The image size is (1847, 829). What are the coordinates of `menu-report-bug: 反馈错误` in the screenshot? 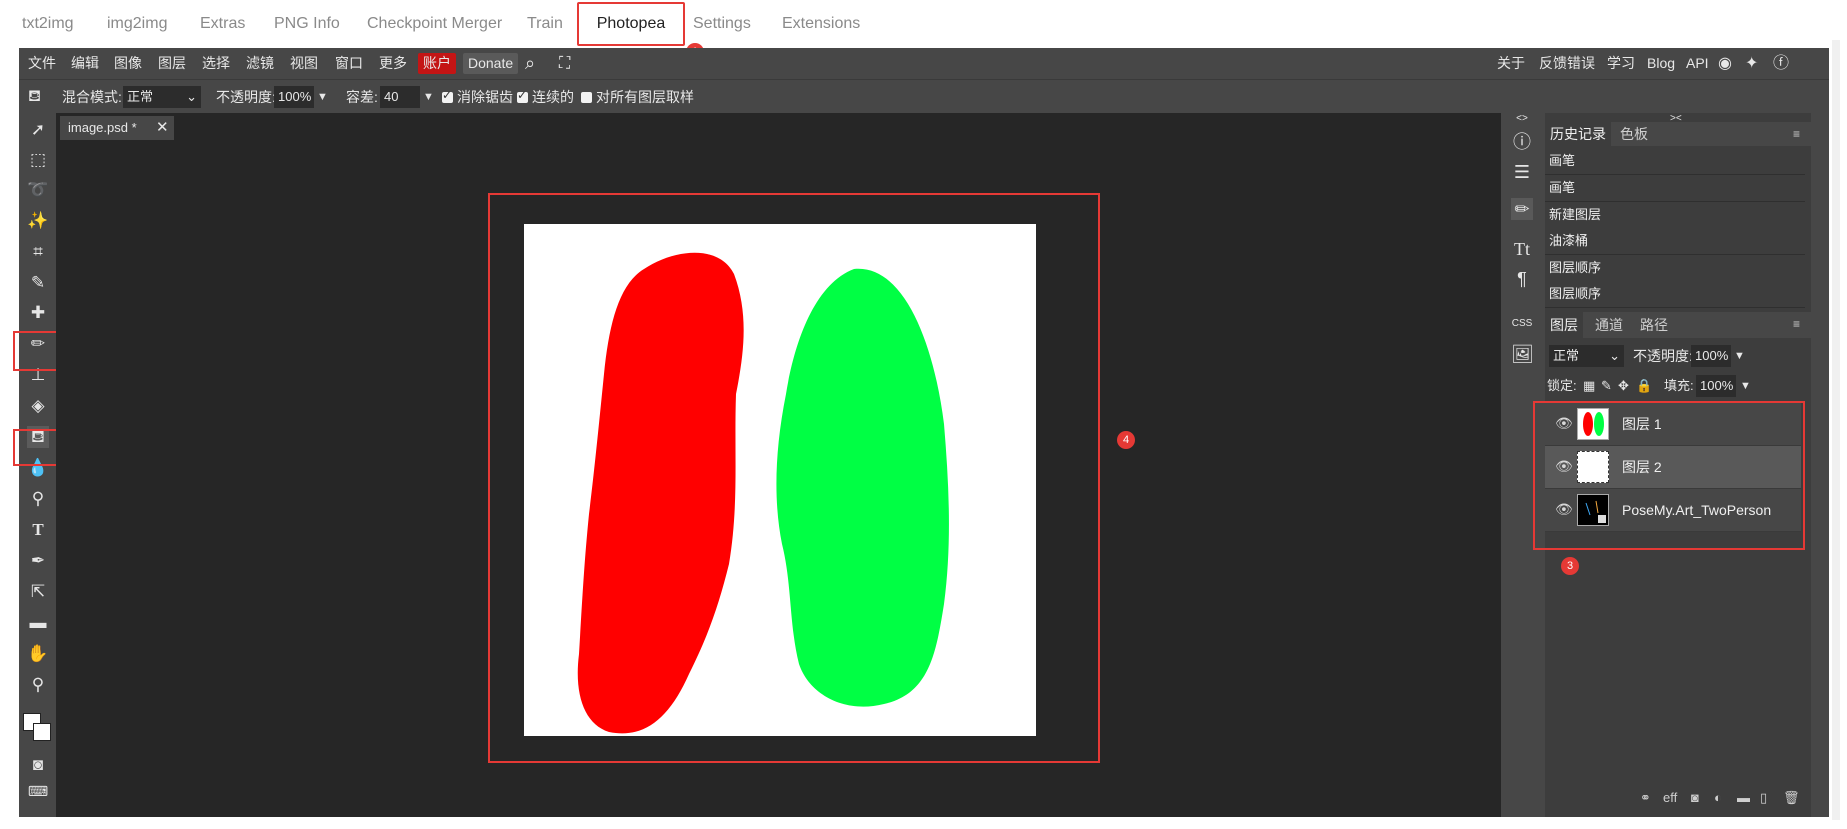 It's located at (1567, 63).